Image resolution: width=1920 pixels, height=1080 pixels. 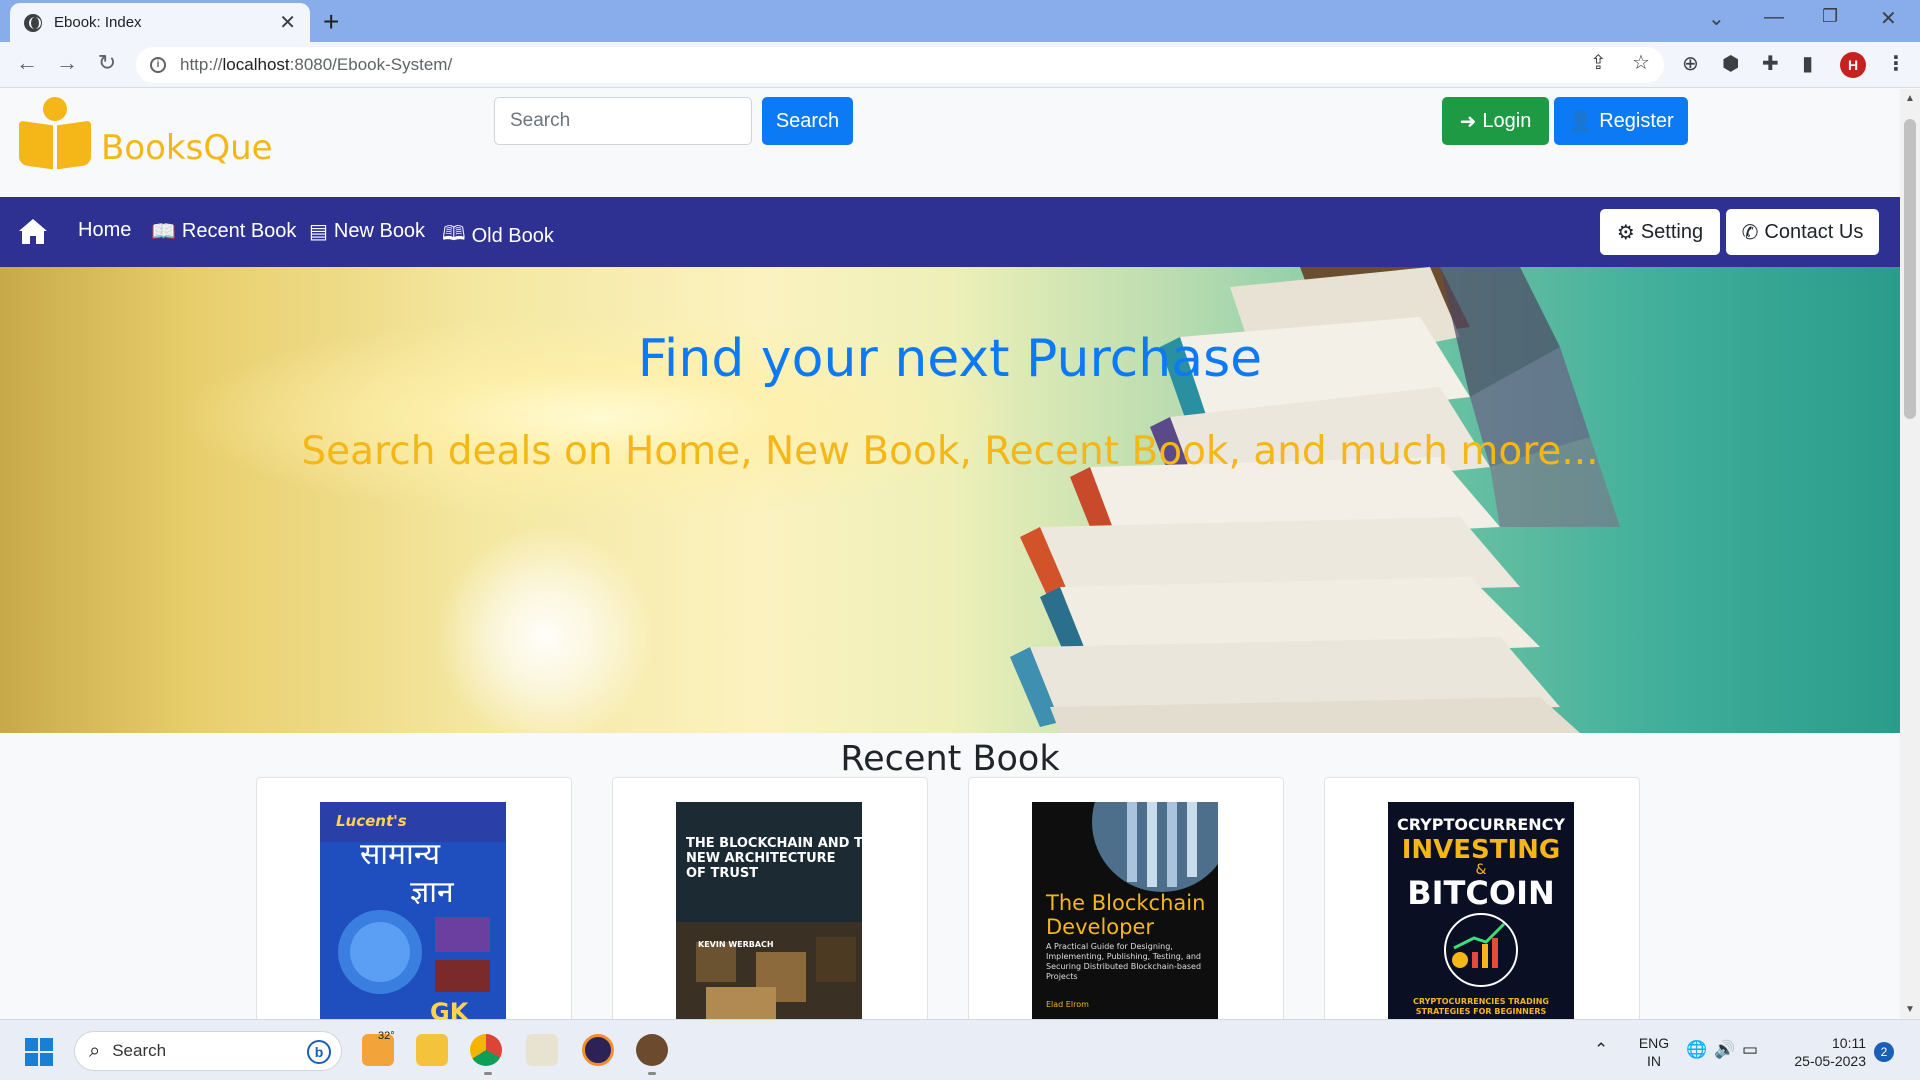 What do you see at coordinates (331, 22) in the screenshot?
I see `new-tab-button: +` at bounding box center [331, 22].